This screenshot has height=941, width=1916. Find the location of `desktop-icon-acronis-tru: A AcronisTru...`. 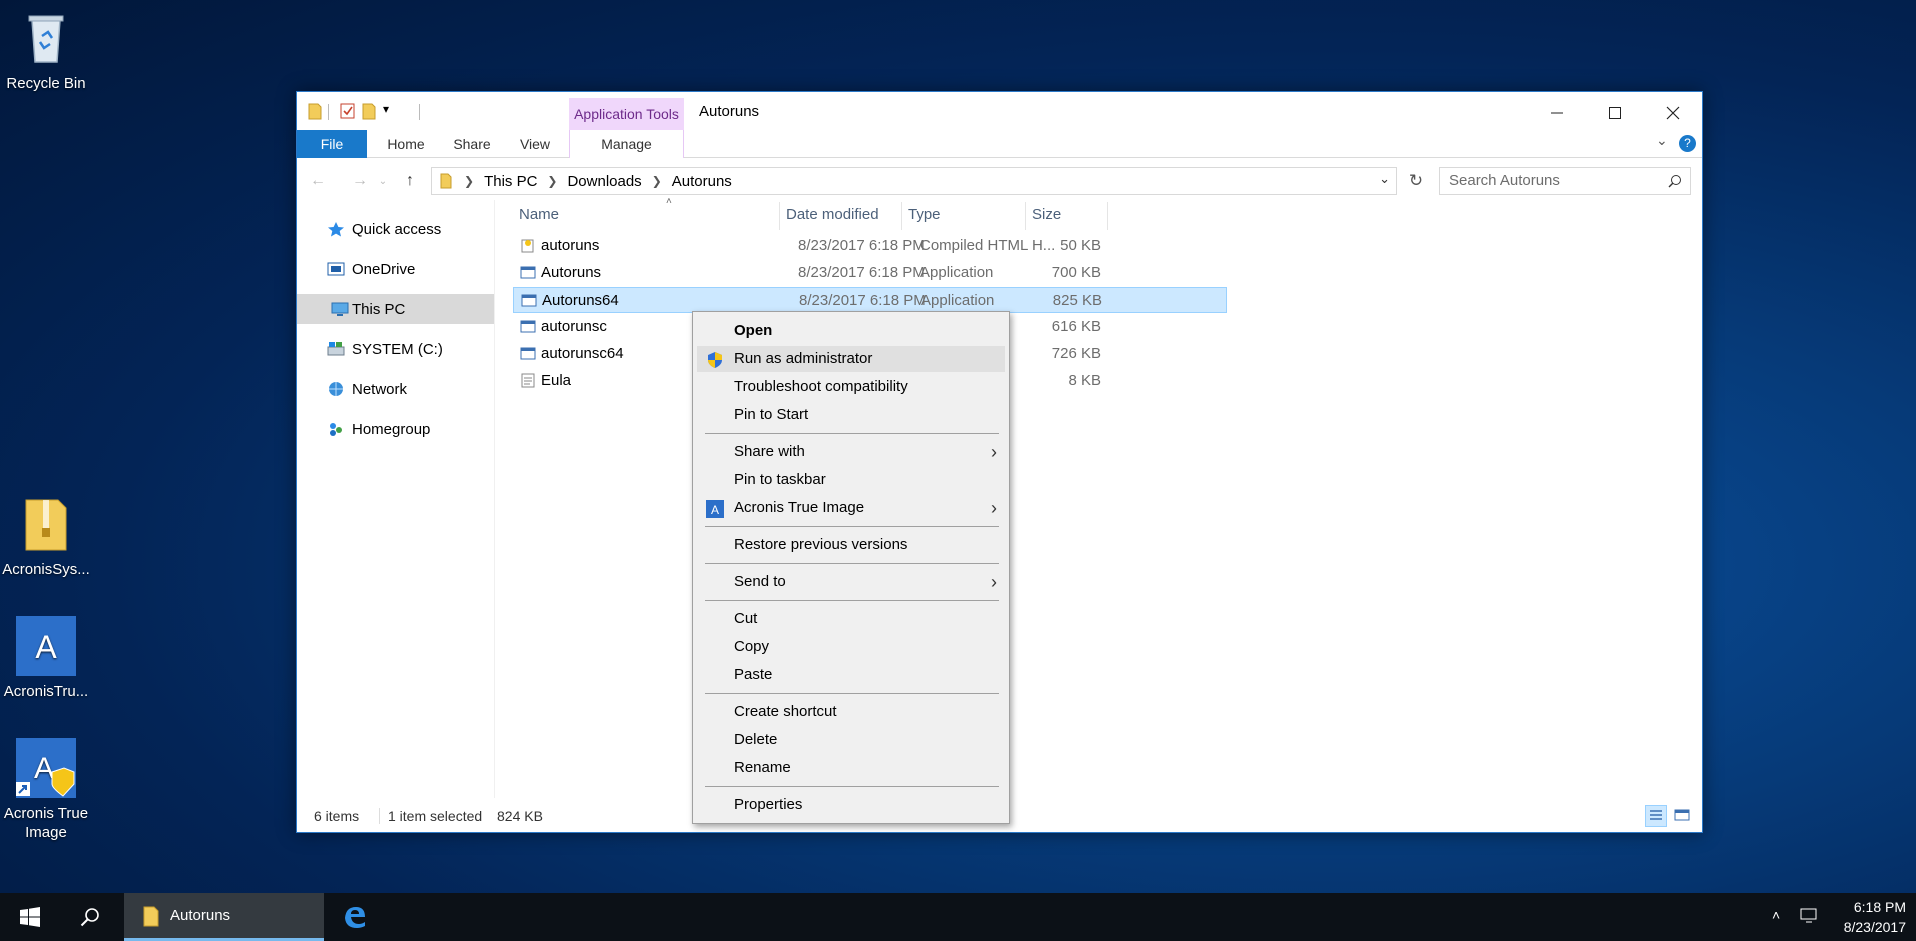

desktop-icon-acronis-tru: A AcronisTru... is located at coordinates (46, 658).